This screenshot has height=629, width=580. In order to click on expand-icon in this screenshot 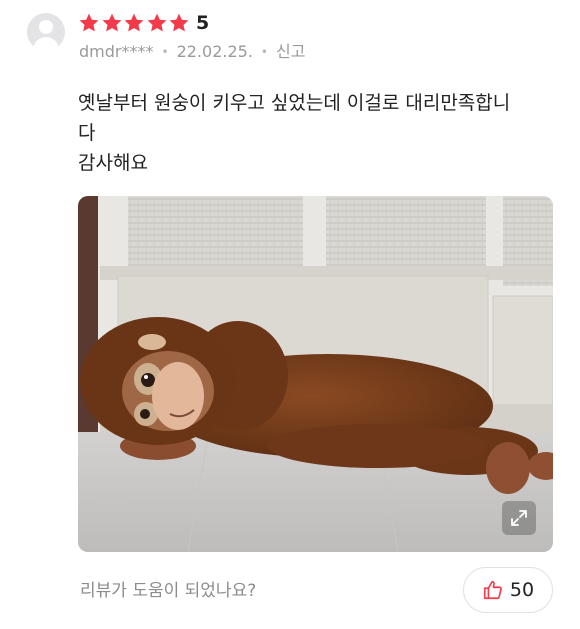, I will do `click(519, 518)`.